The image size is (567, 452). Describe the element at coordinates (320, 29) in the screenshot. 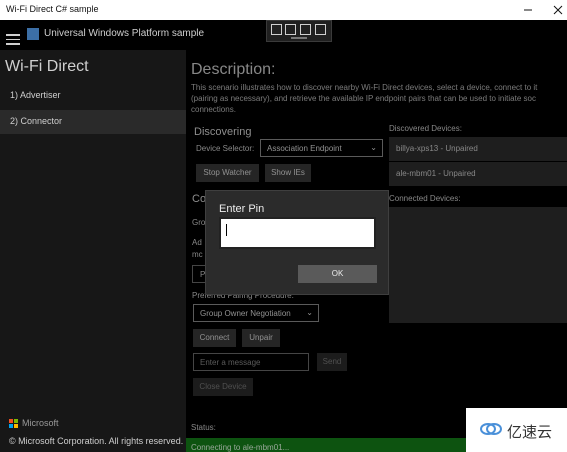

I see `toggle-adorners-icon` at that location.